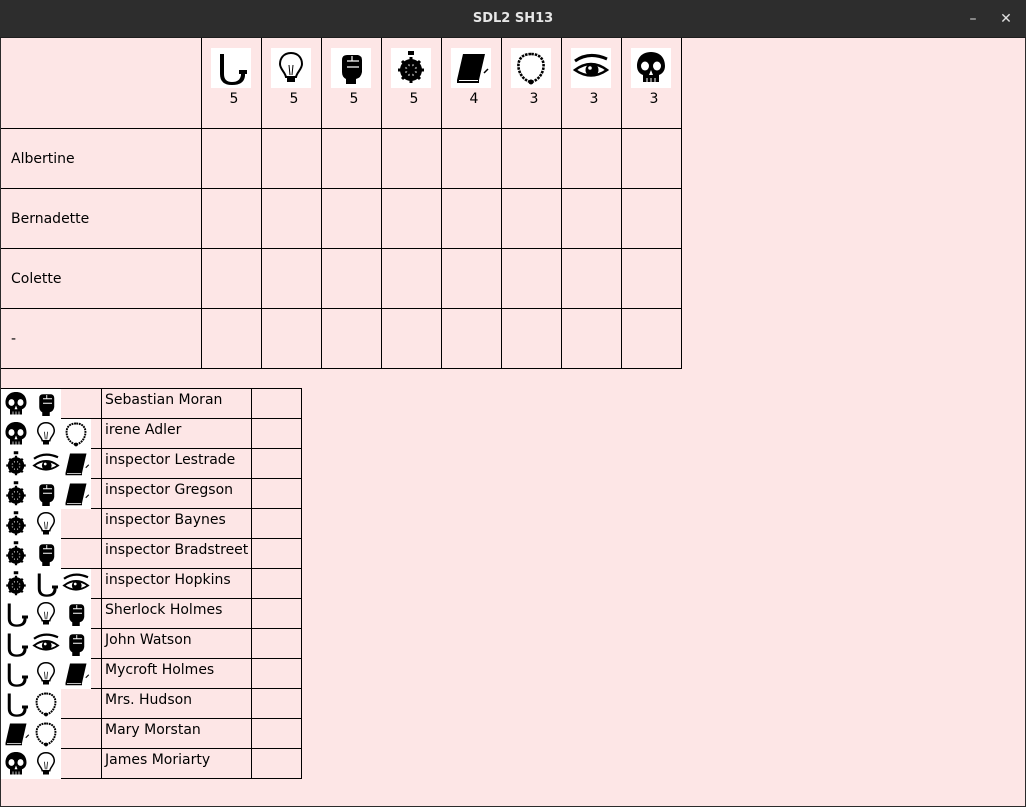 The height and width of the screenshot is (807, 1026). Describe the element at coordinates (143, 430) in the screenshot. I see `suspect-name: irene Adler` at that location.